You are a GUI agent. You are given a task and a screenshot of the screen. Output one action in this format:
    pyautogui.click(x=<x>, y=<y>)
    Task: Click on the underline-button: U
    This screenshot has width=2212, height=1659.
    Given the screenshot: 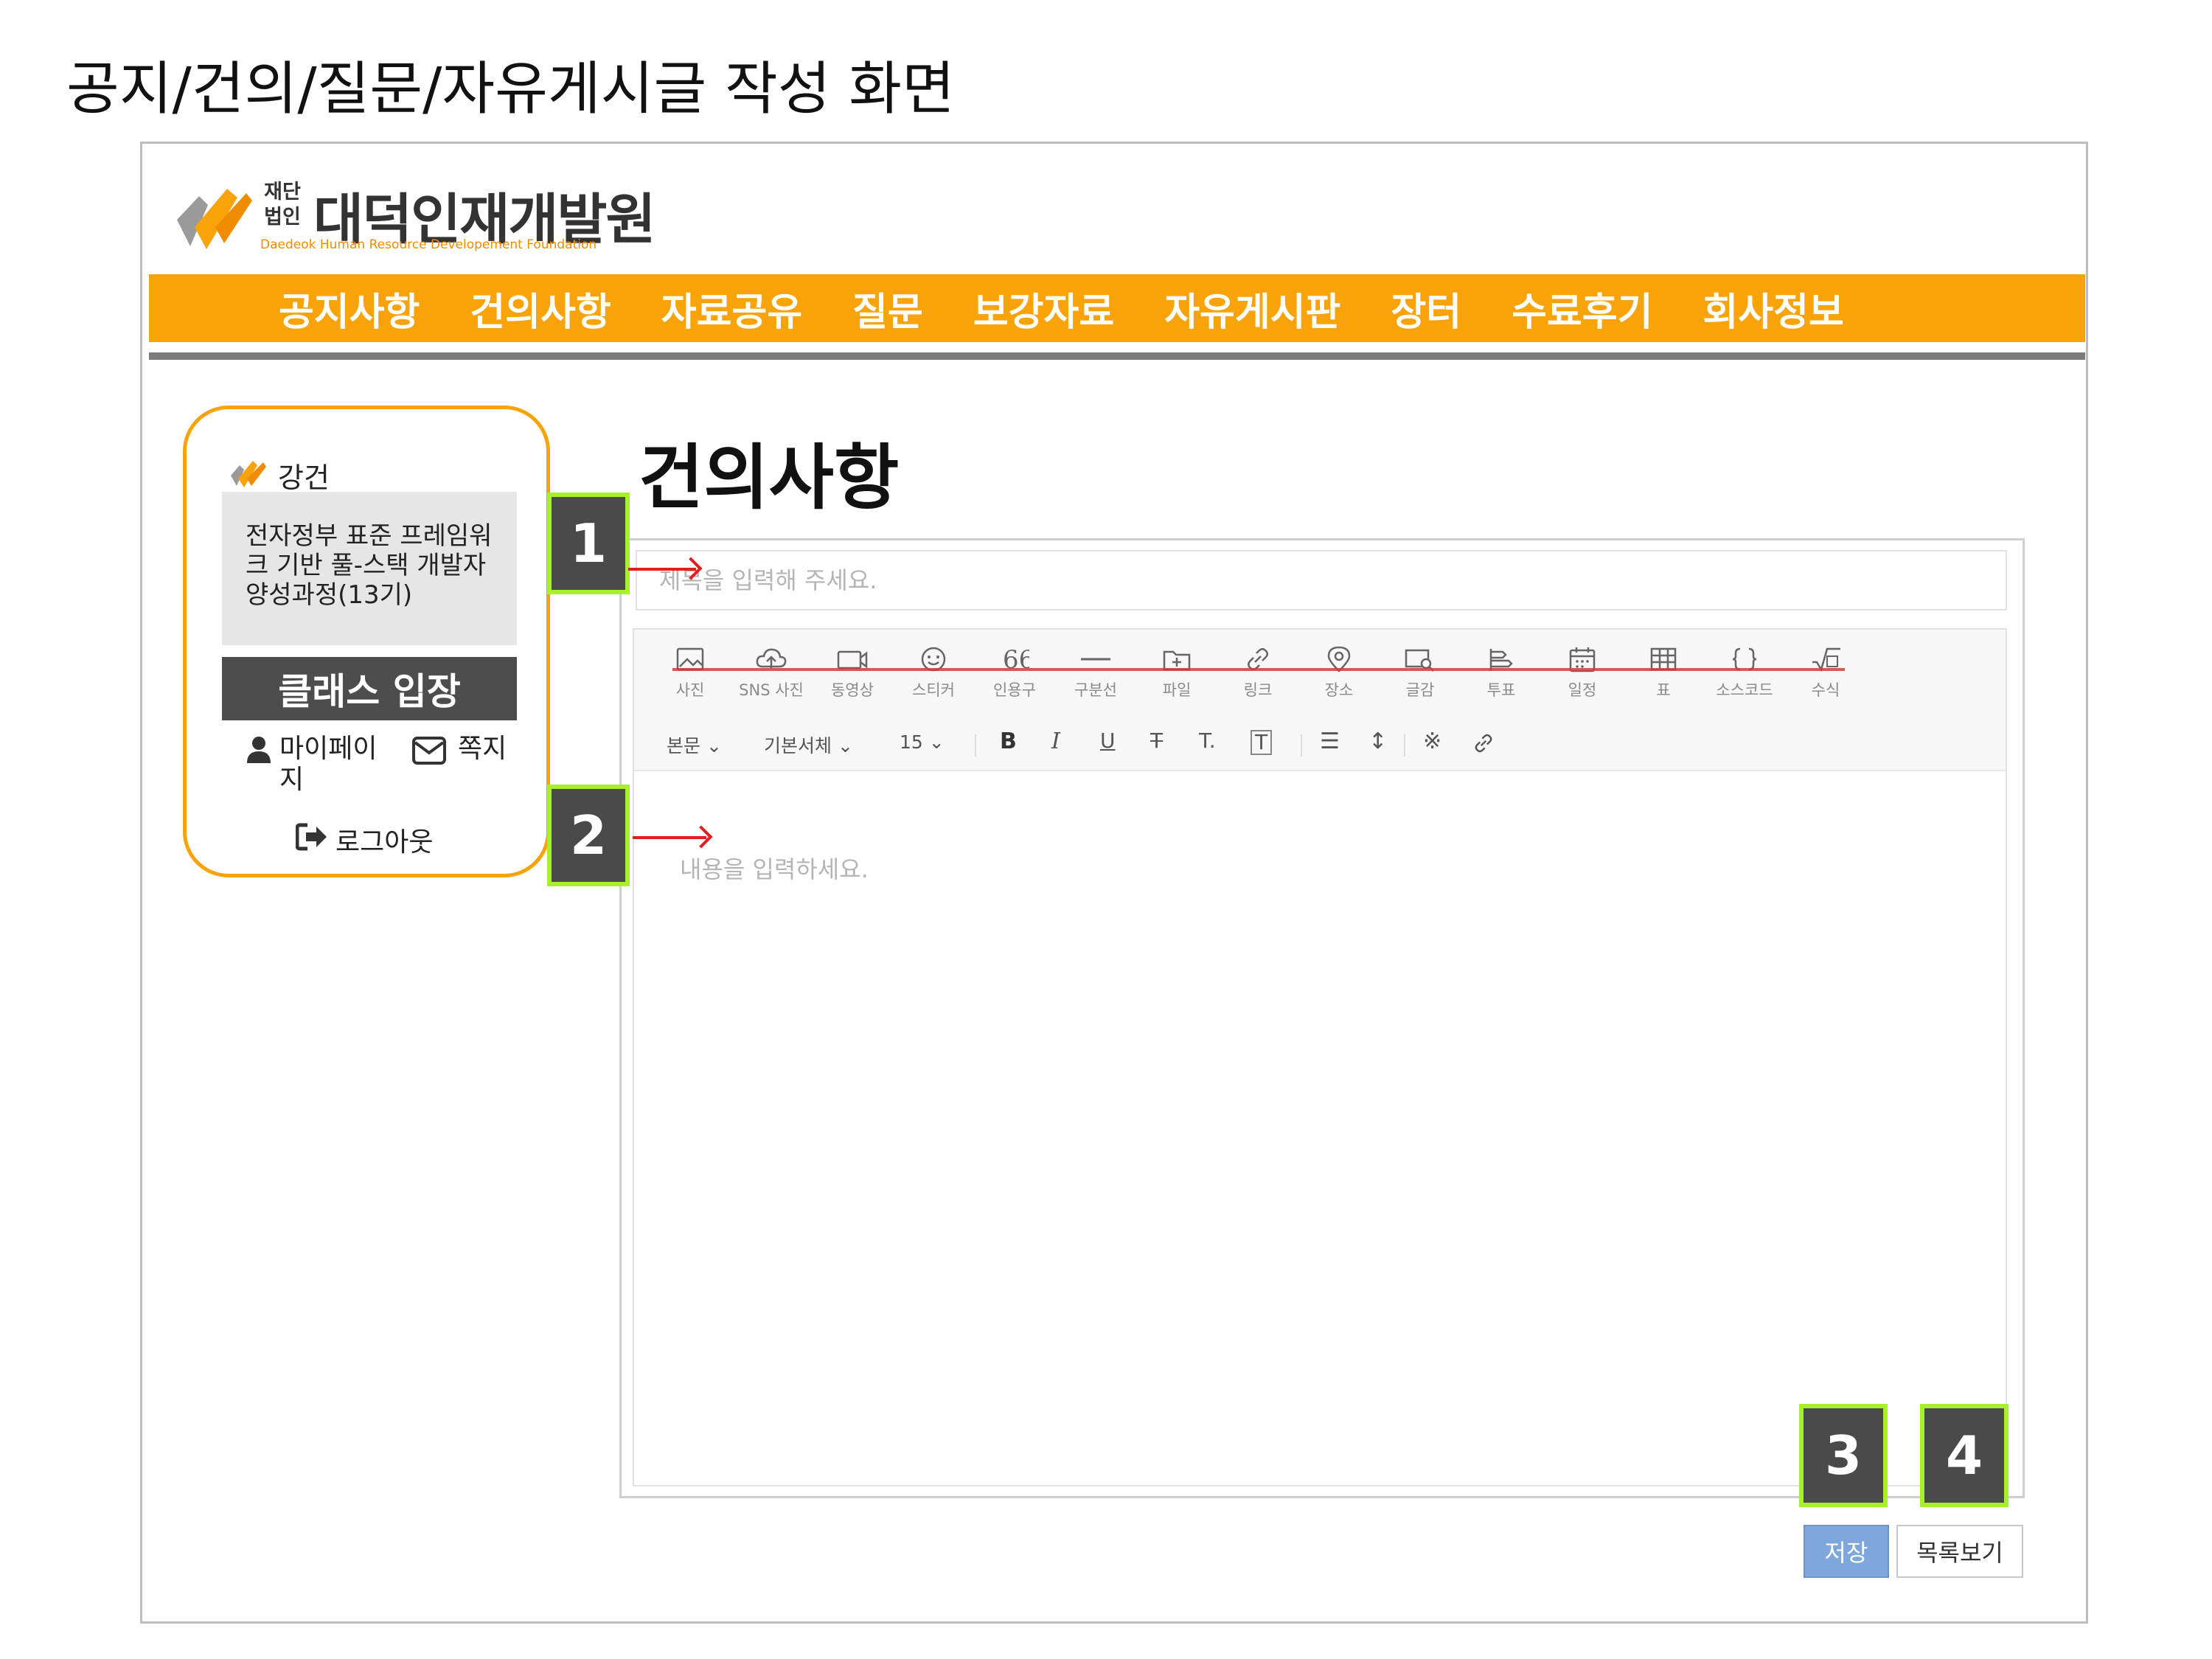 What is the action you would take?
    pyautogui.click(x=1108, y=740)
    